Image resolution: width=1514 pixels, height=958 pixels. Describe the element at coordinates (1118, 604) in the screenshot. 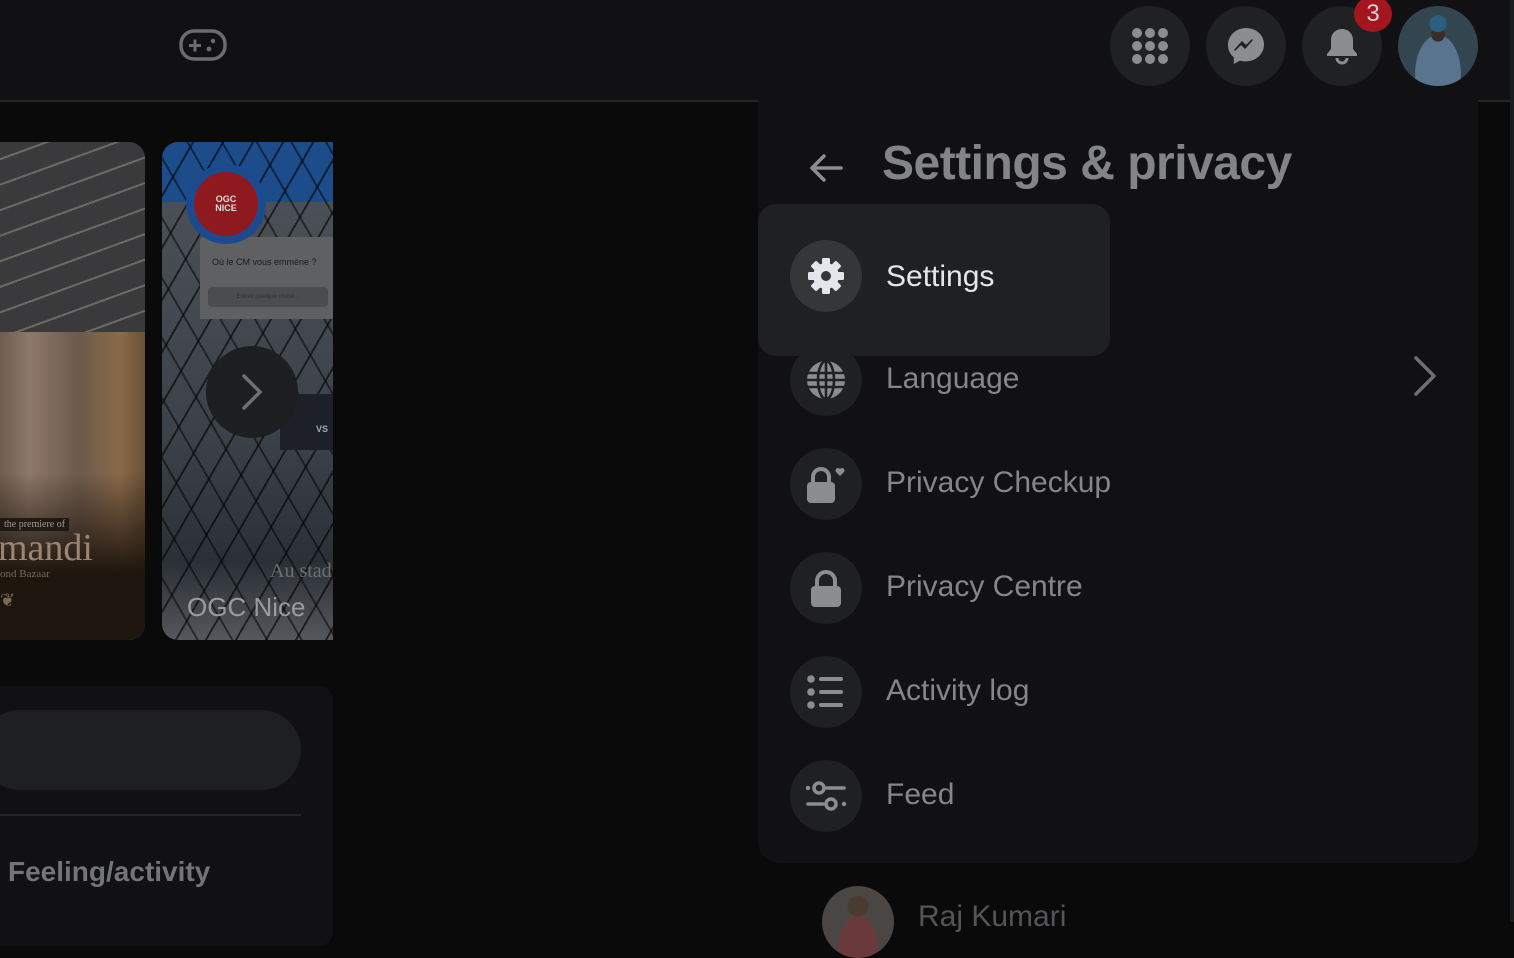

I see `menu-item-privacy-centre: Privacy Centre` at that location.